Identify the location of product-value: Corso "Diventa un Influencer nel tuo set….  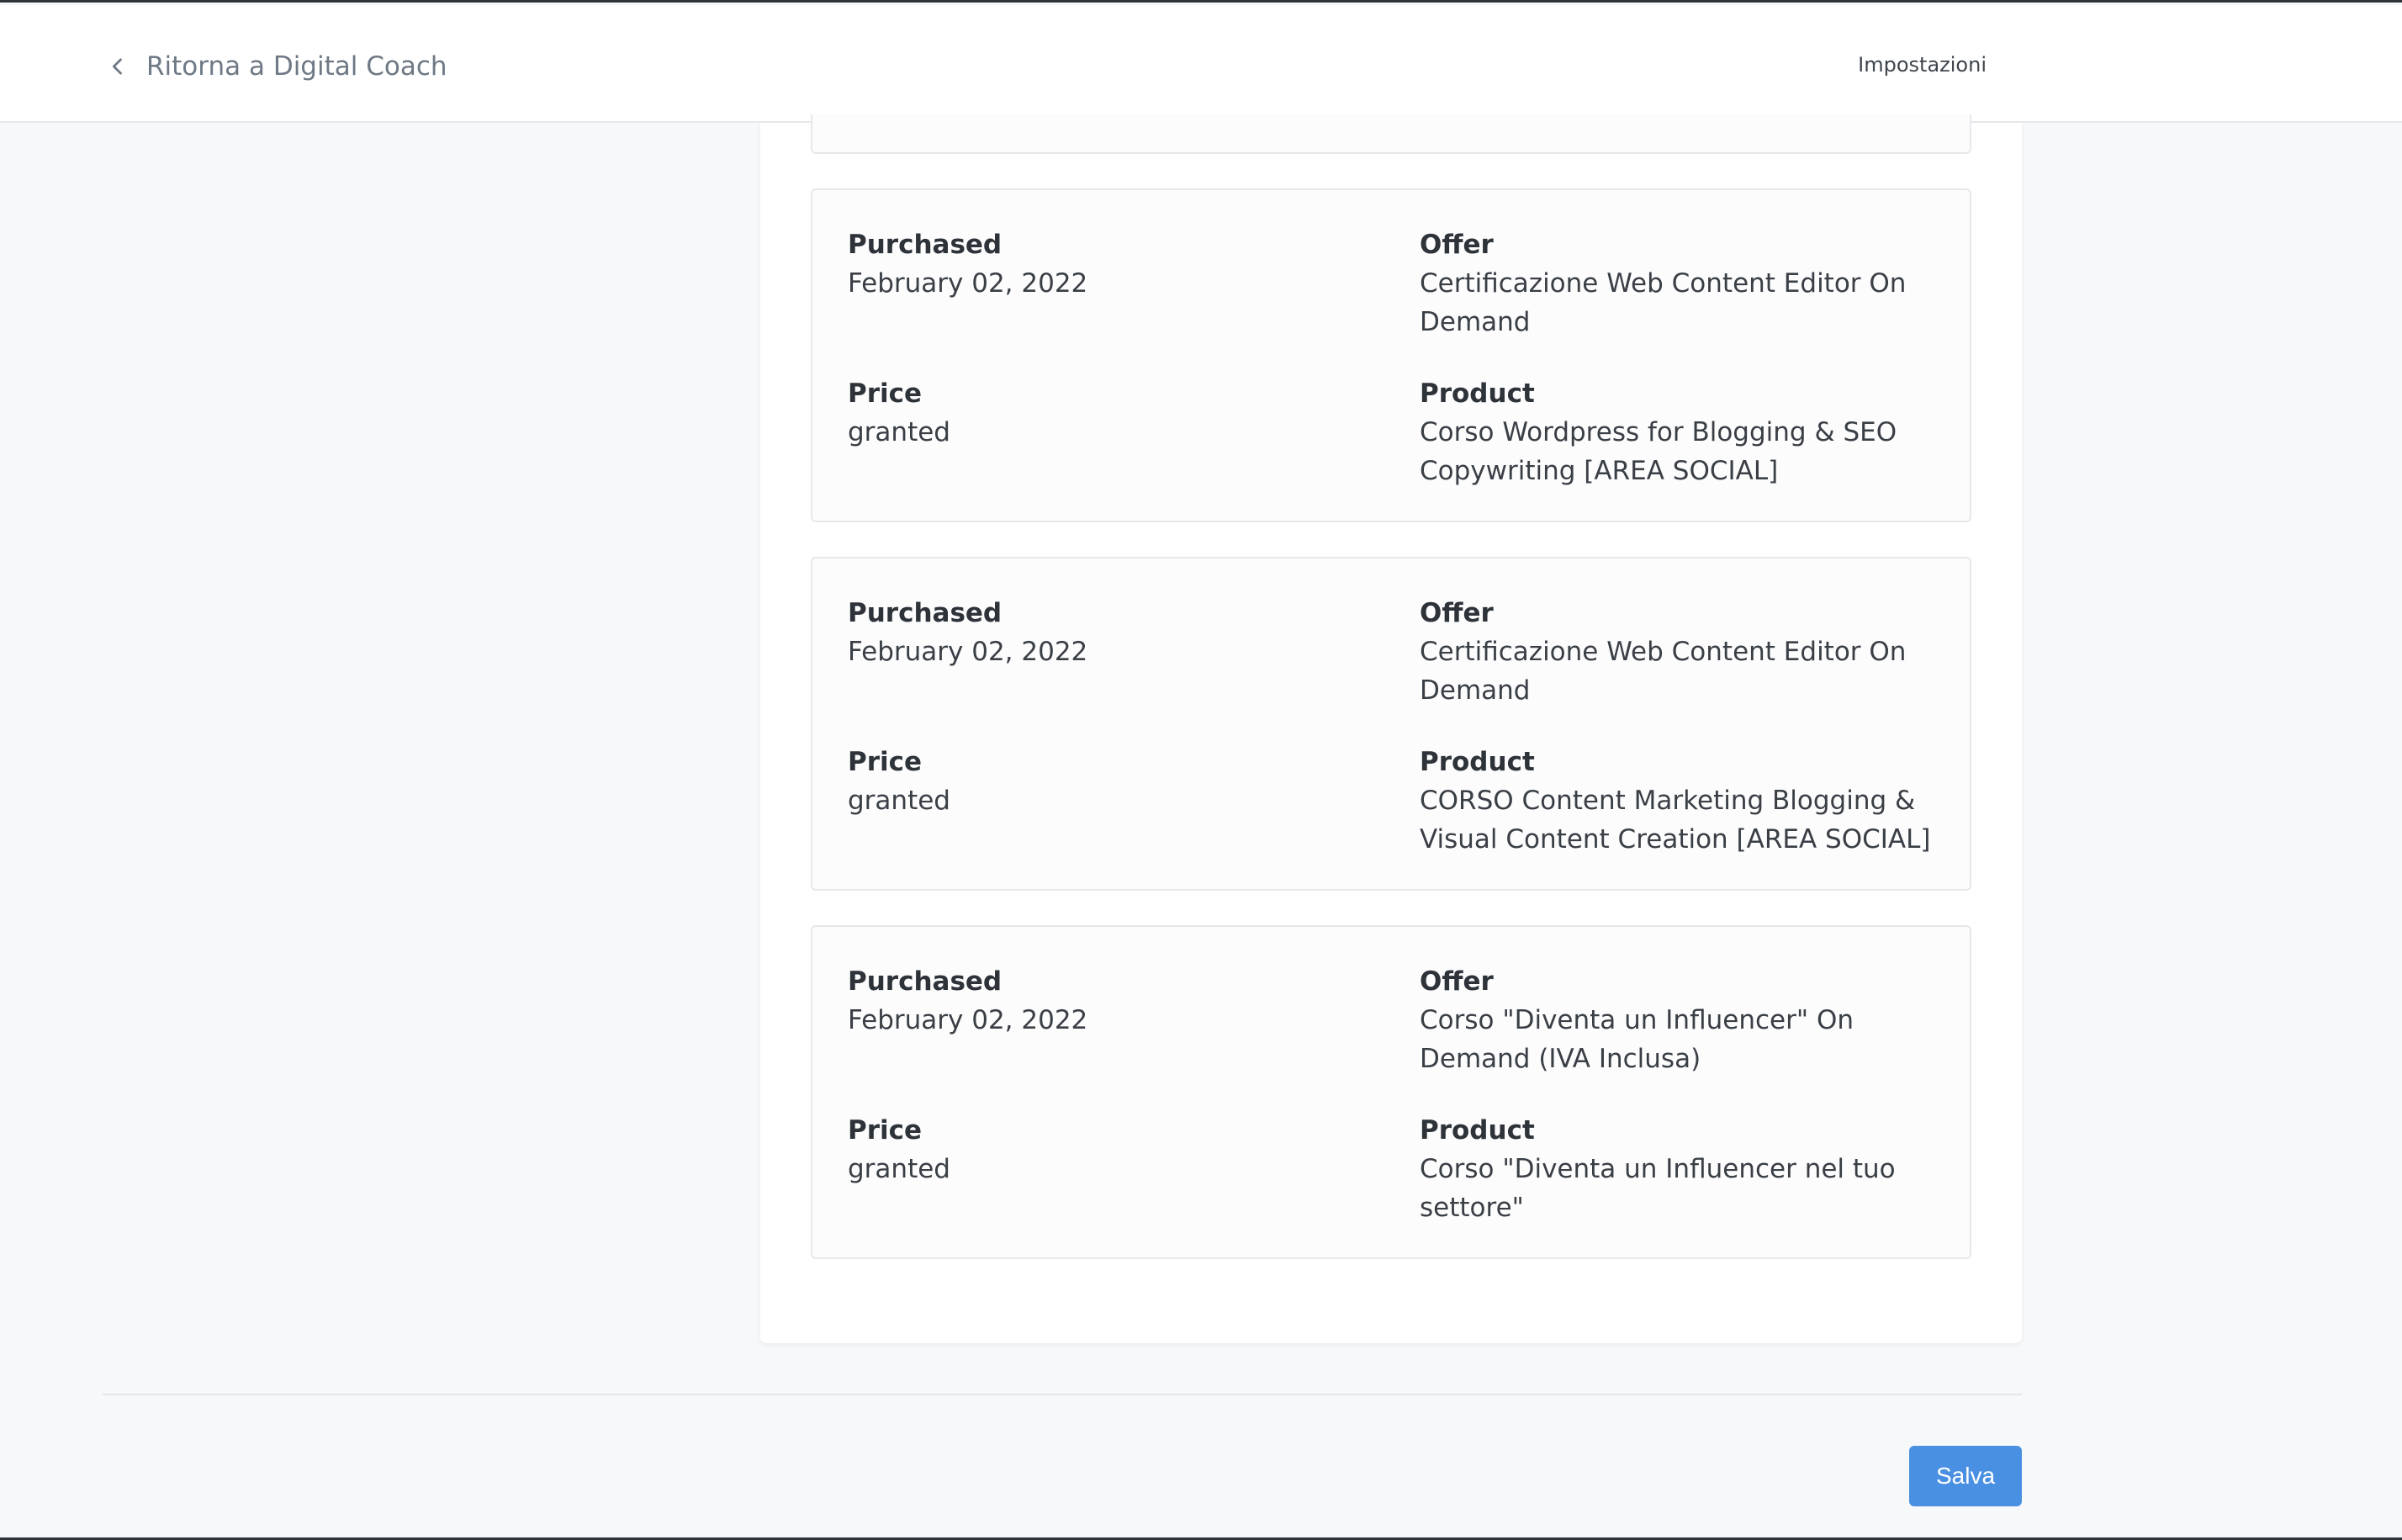
(1658, 1188).